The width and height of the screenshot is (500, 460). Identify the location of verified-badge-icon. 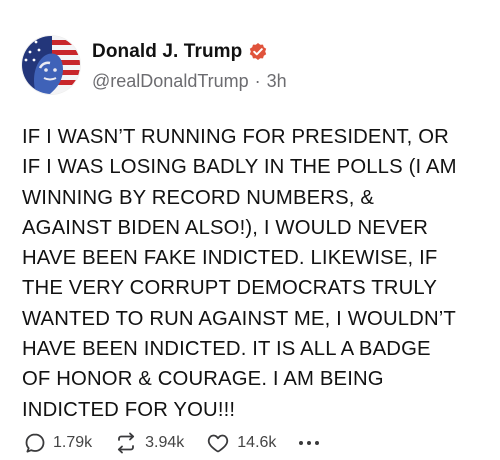
(258, 52).